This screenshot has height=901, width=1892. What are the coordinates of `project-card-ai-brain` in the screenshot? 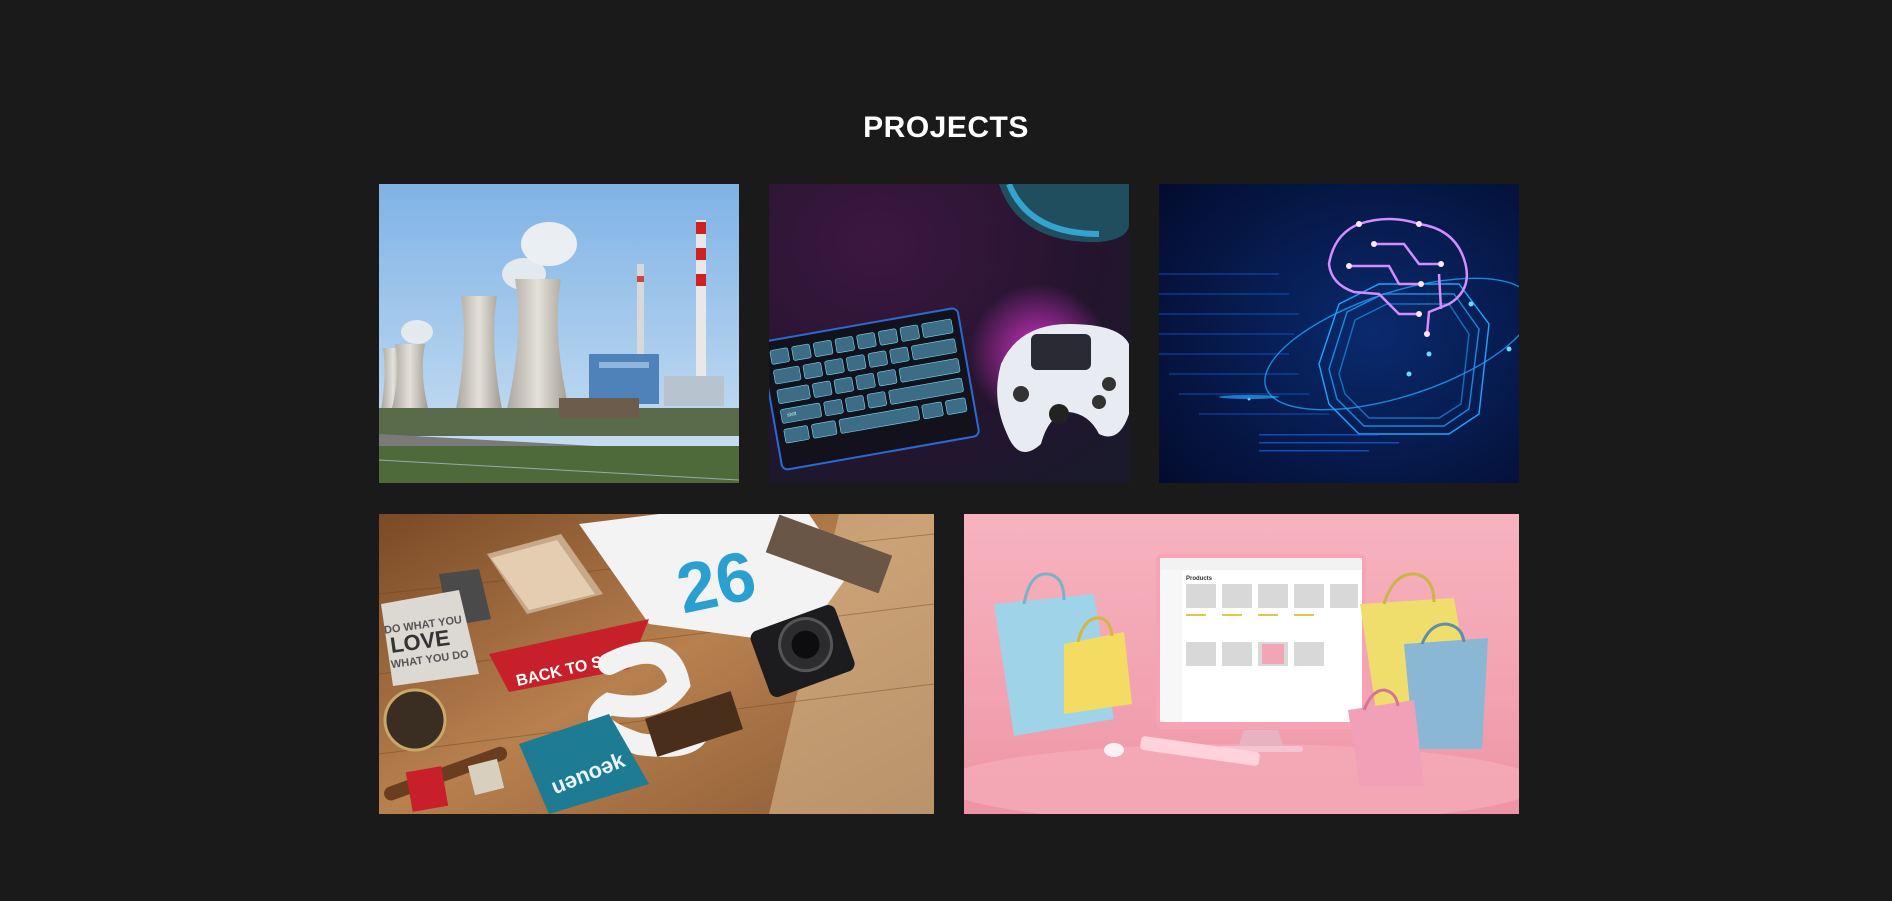 It's located at (1339, 333).